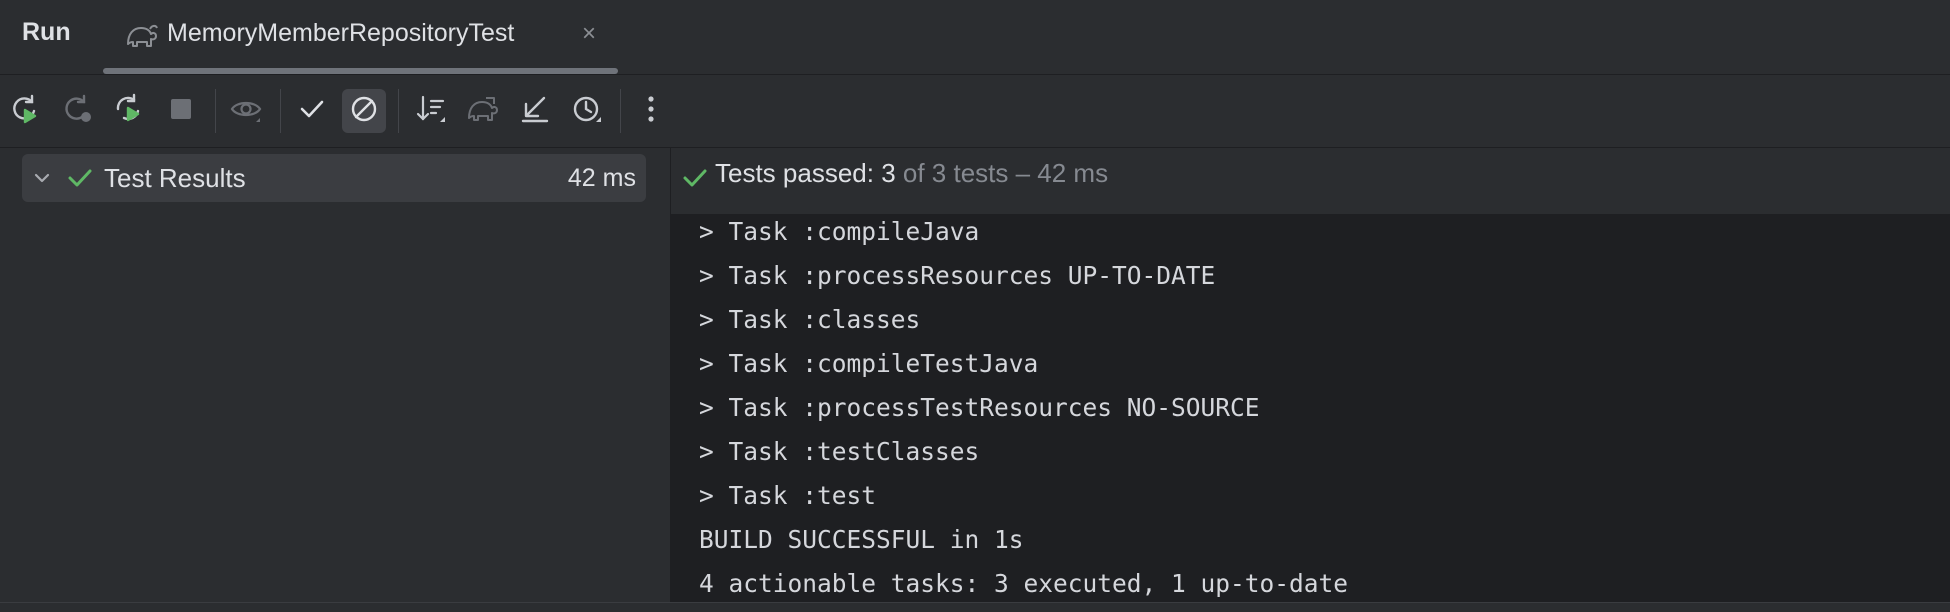 This screenshot has height=612, width=1950. I want to click on stop-button, so click(181, 111).